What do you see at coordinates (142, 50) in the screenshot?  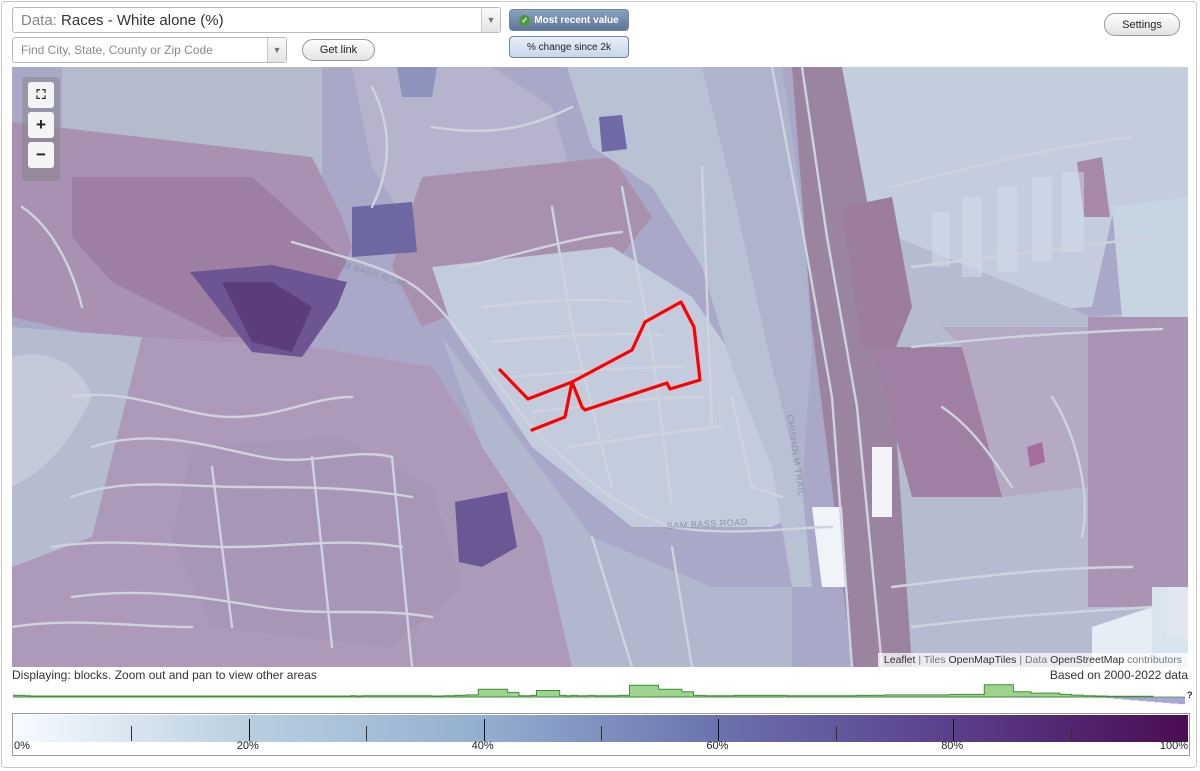 I see `search-input` at bounding box center [142, 50].